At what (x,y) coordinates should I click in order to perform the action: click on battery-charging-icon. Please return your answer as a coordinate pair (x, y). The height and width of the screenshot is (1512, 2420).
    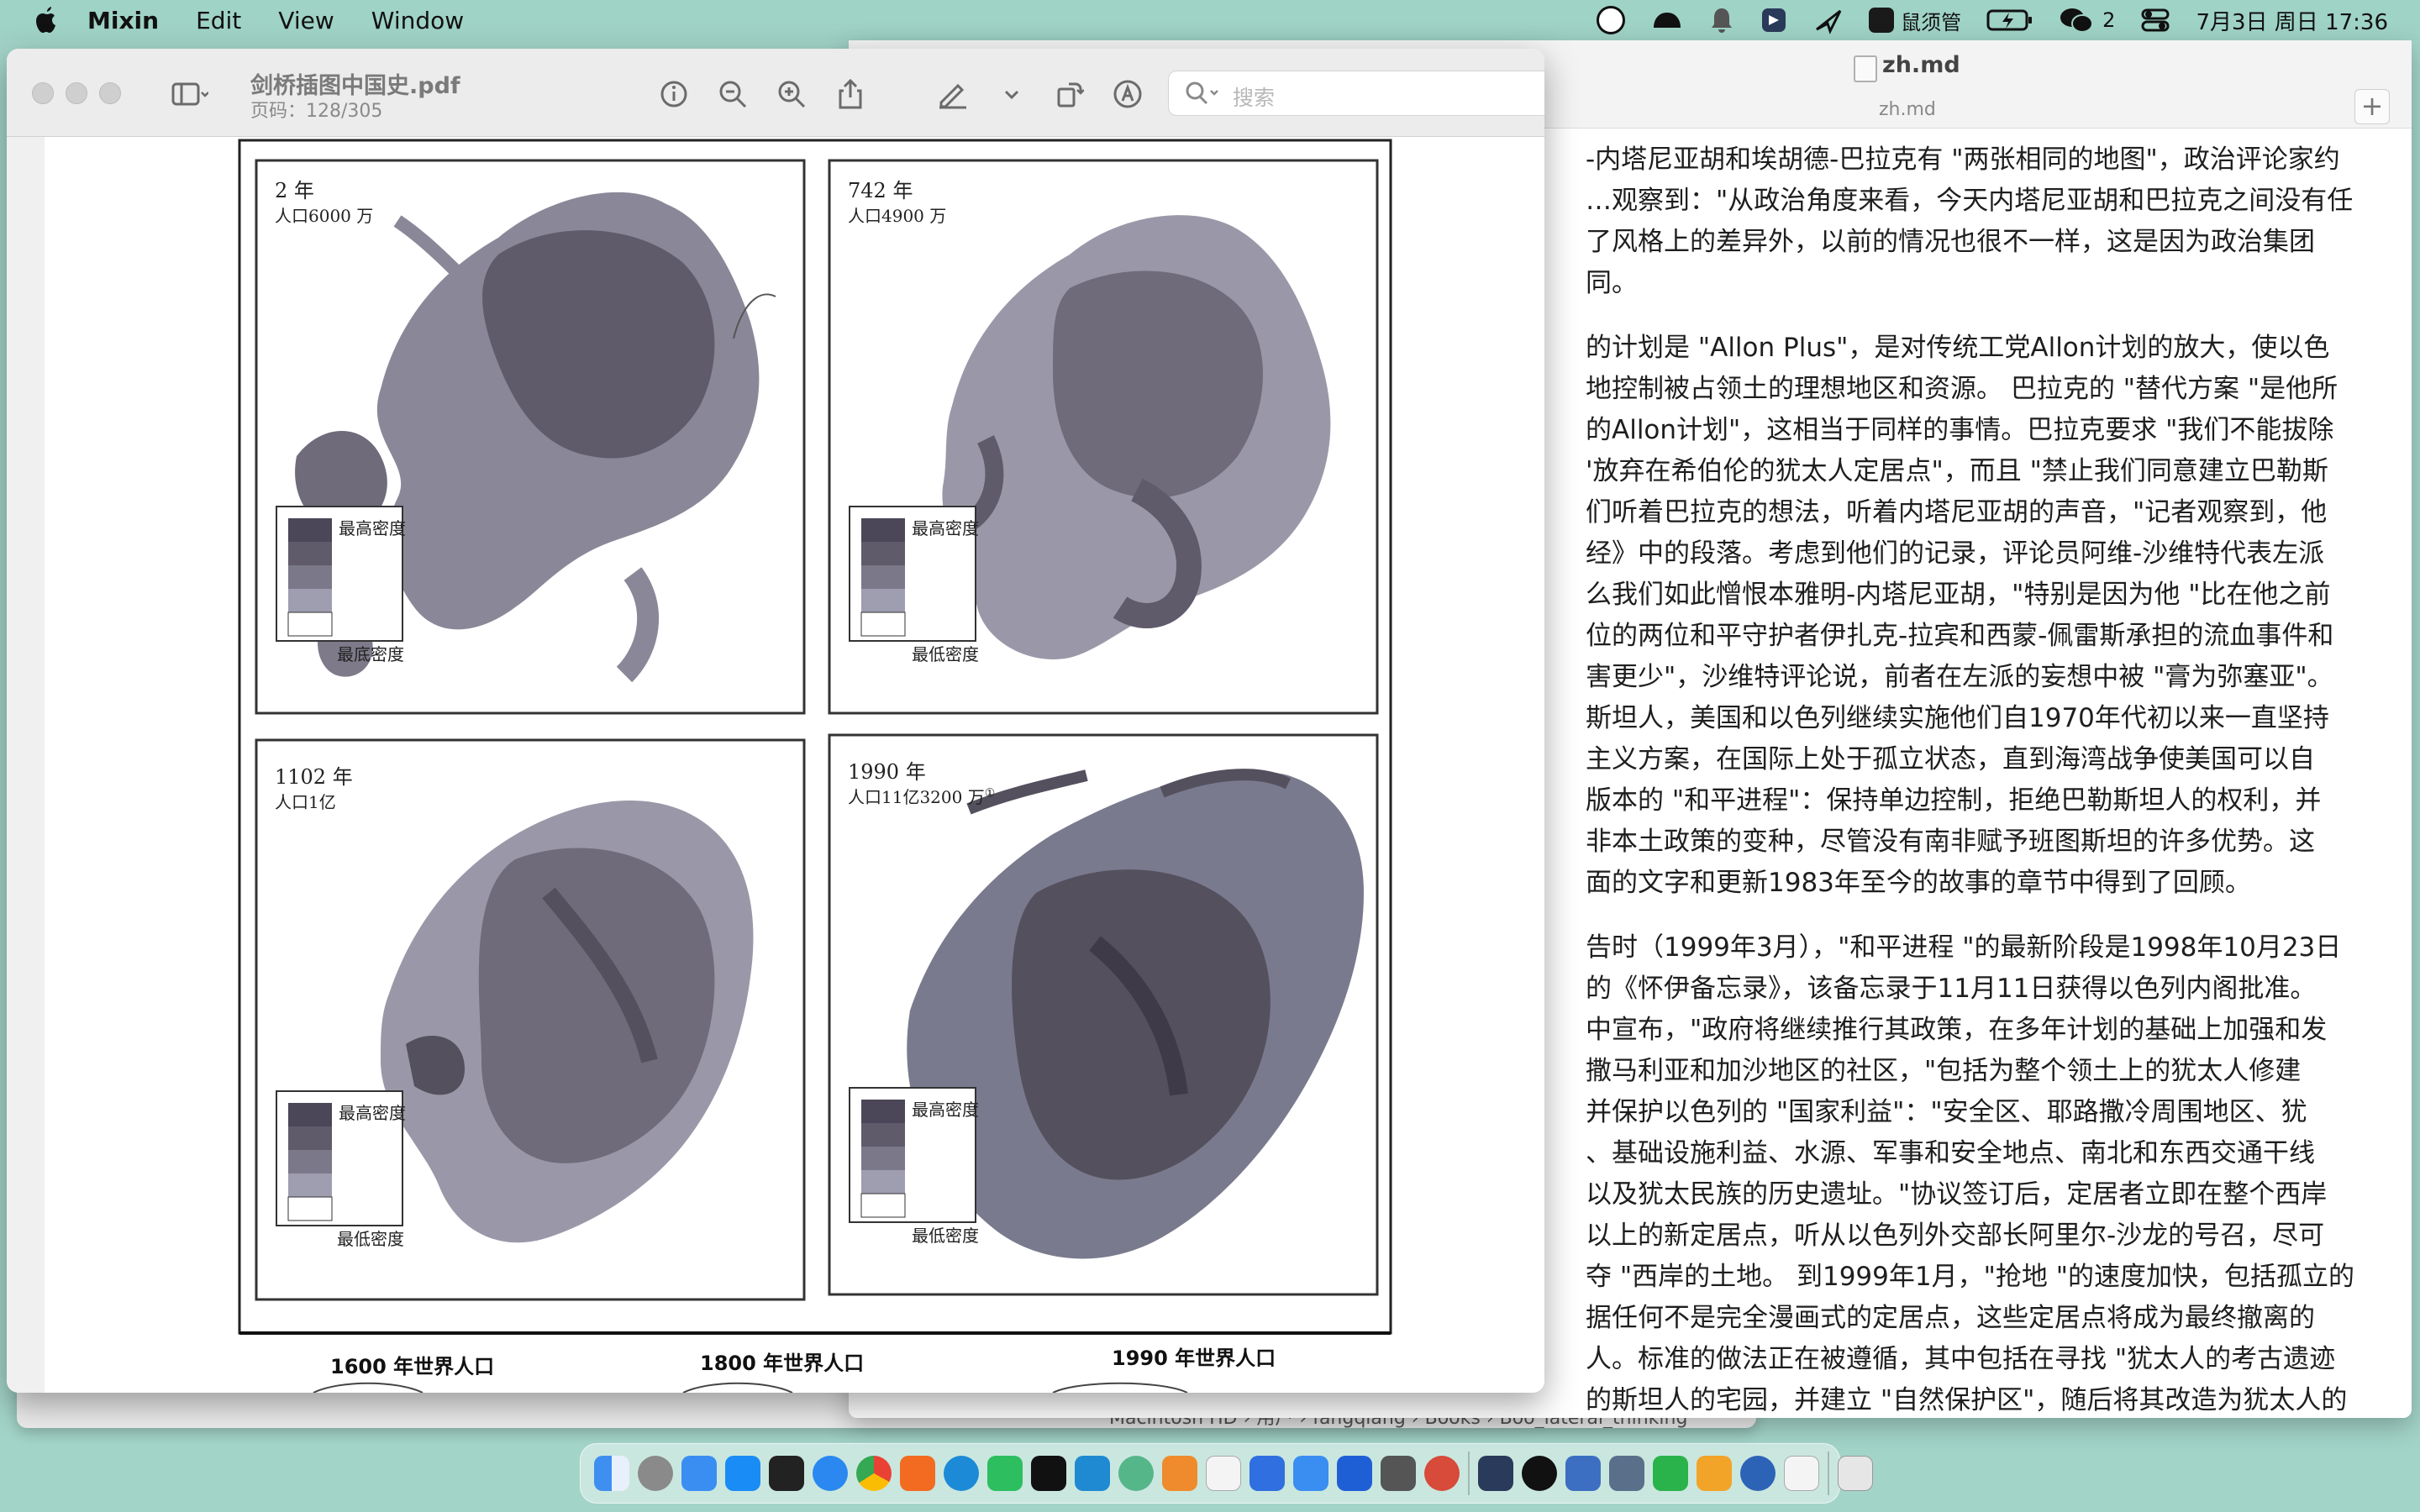
    Looking at the image, I should click on (2009, 20).